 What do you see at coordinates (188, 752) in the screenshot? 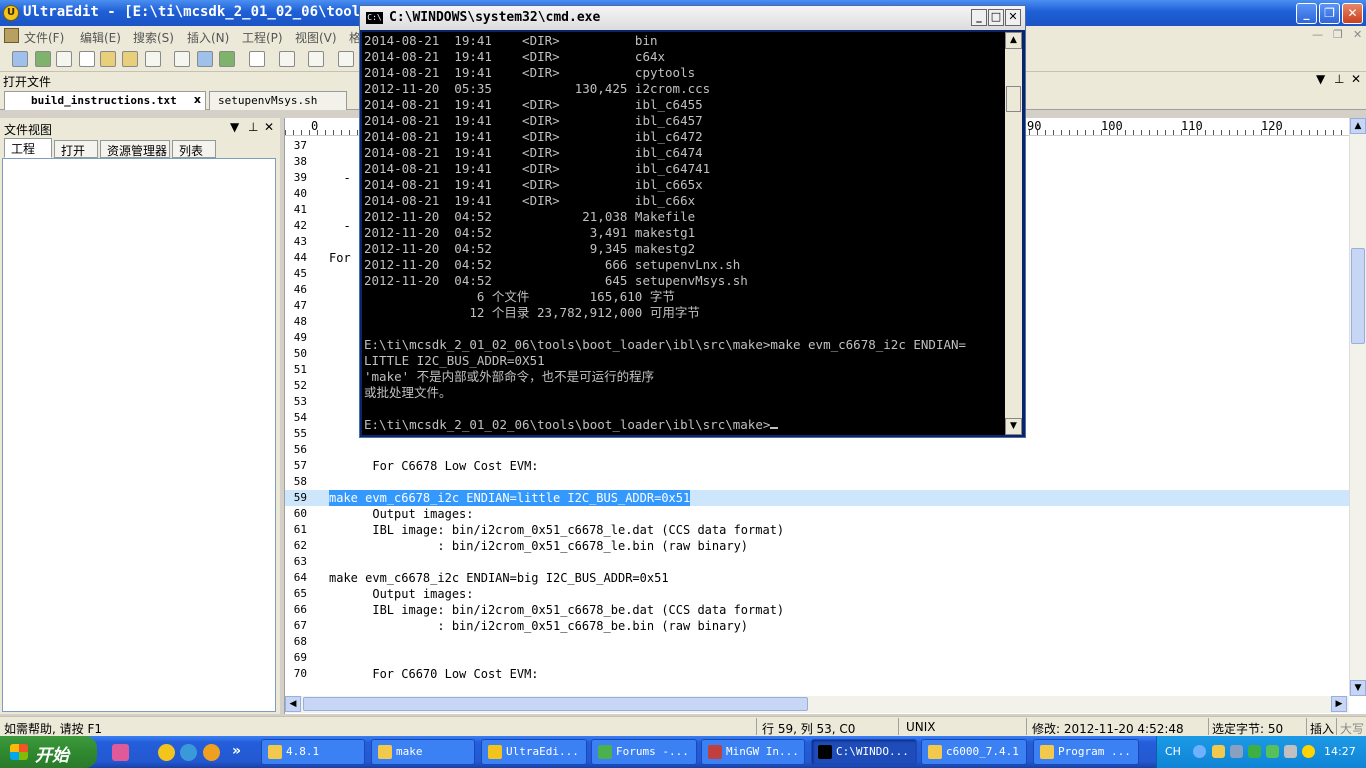
I see `ie-quicklaunch-icon` at bounding box center [188, 752].